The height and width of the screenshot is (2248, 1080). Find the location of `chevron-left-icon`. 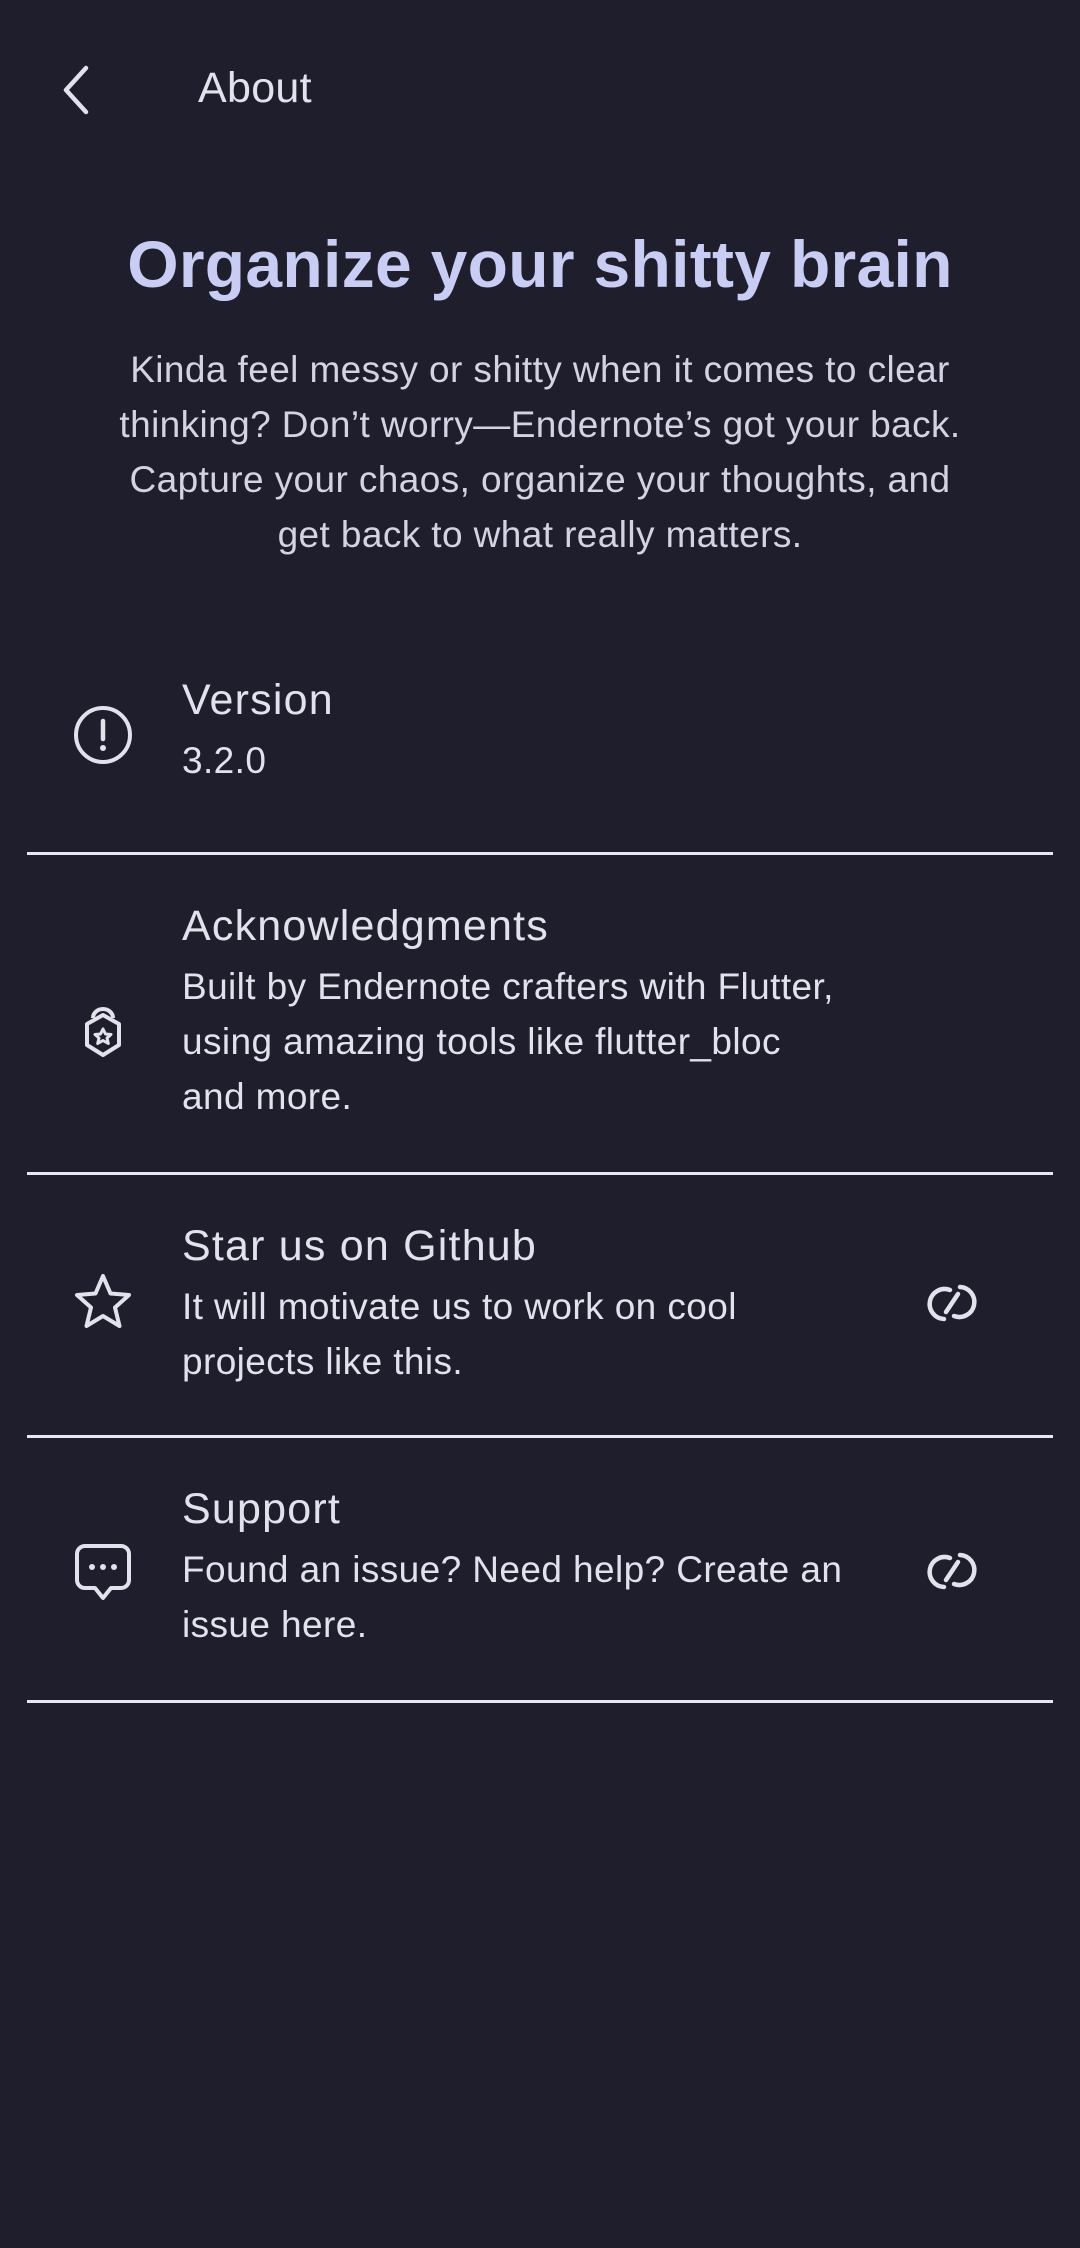

chevron-left-icon is located at coordinates (76, 90).